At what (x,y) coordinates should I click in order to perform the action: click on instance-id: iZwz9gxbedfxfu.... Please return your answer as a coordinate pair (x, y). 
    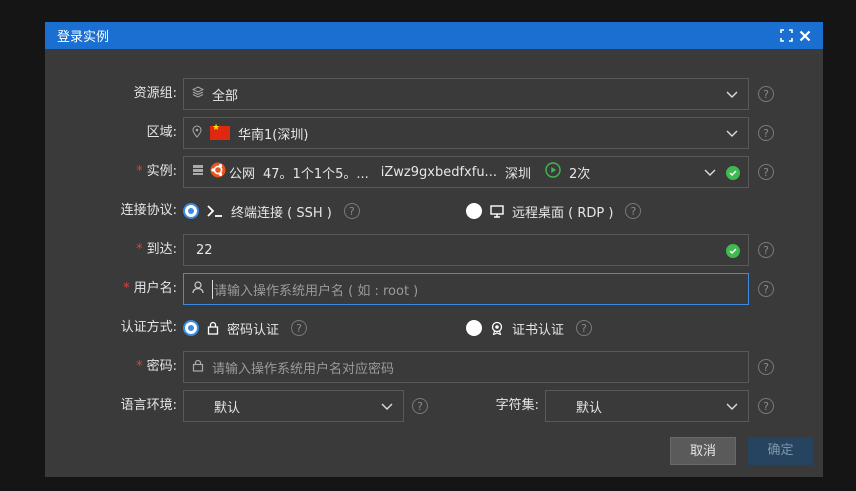
    Looking at the image, I should click on (438, 172).